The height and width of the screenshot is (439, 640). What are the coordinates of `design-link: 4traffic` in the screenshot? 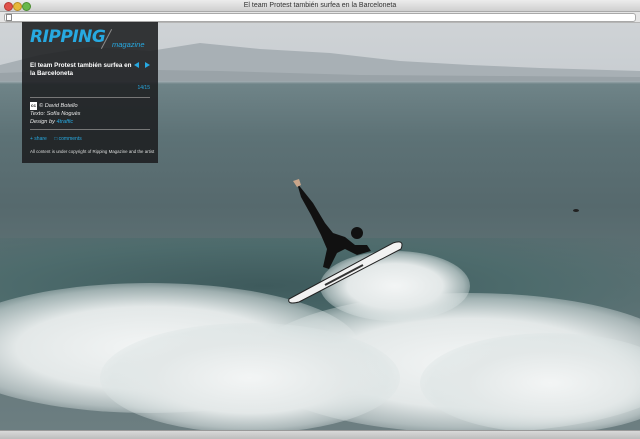 It's located at (64, 122).